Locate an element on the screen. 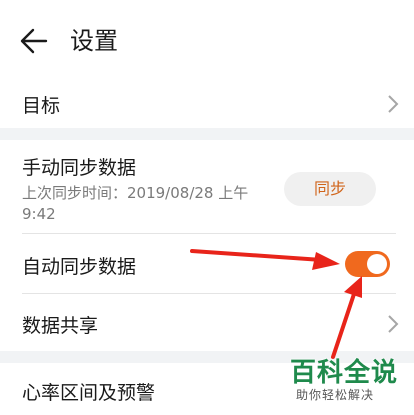  toggle-knob is located at coordinates (377, 264).